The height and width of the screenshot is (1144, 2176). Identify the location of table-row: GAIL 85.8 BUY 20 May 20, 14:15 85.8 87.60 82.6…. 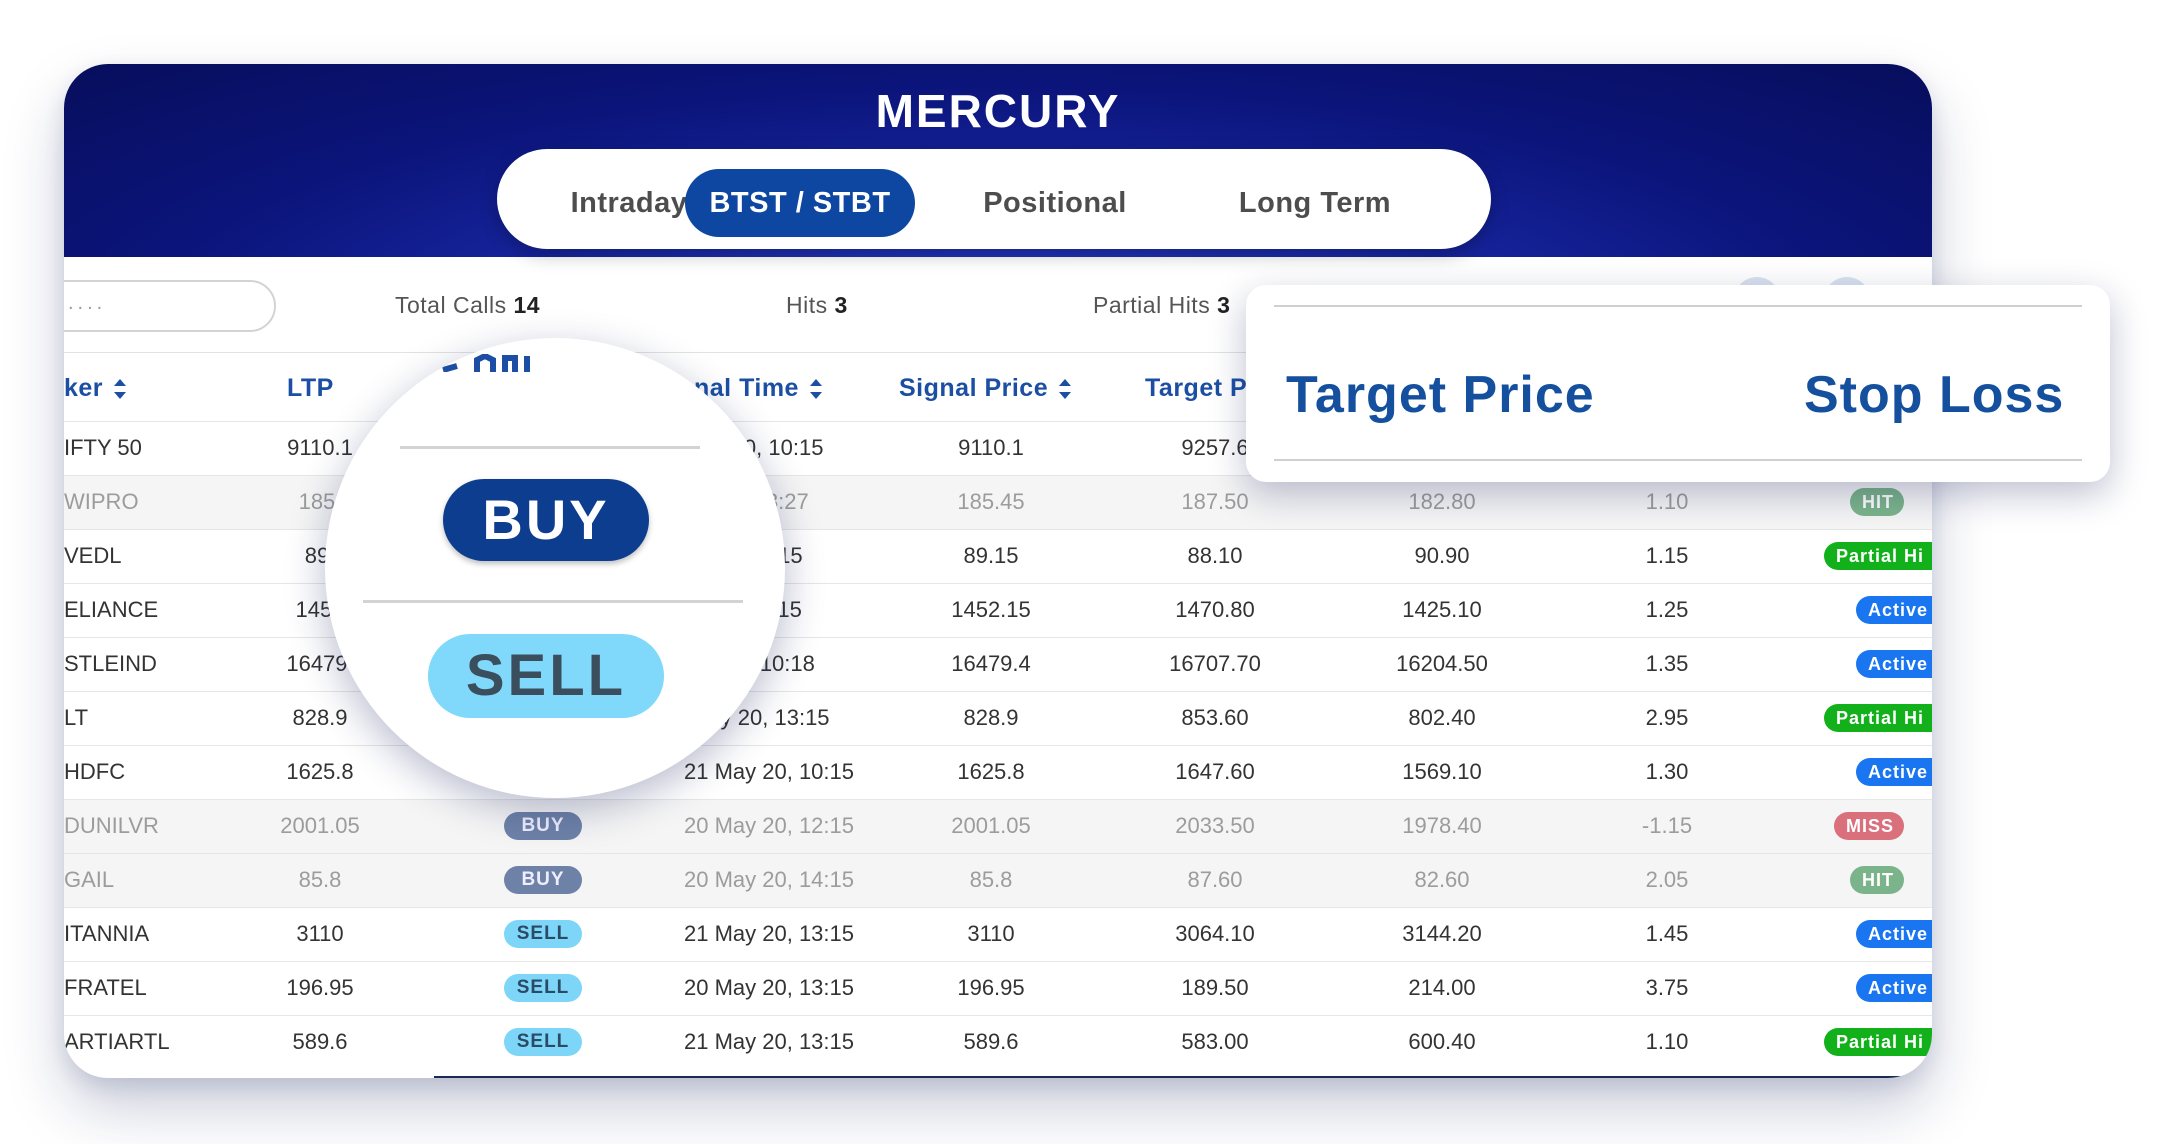
(998, 880).